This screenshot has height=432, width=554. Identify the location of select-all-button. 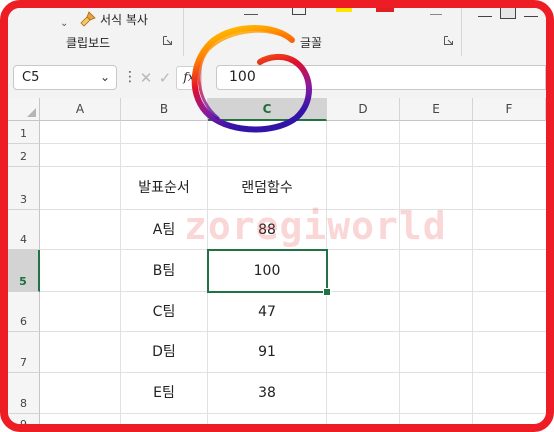
(24, 109).